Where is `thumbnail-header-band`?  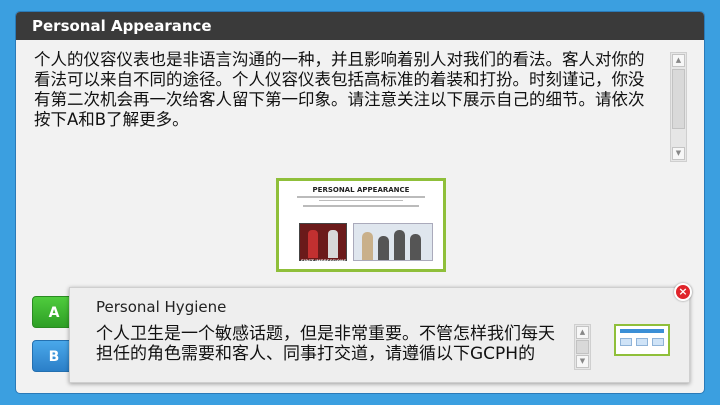
thumbnail-header-band is located at coordinates (642, 331).